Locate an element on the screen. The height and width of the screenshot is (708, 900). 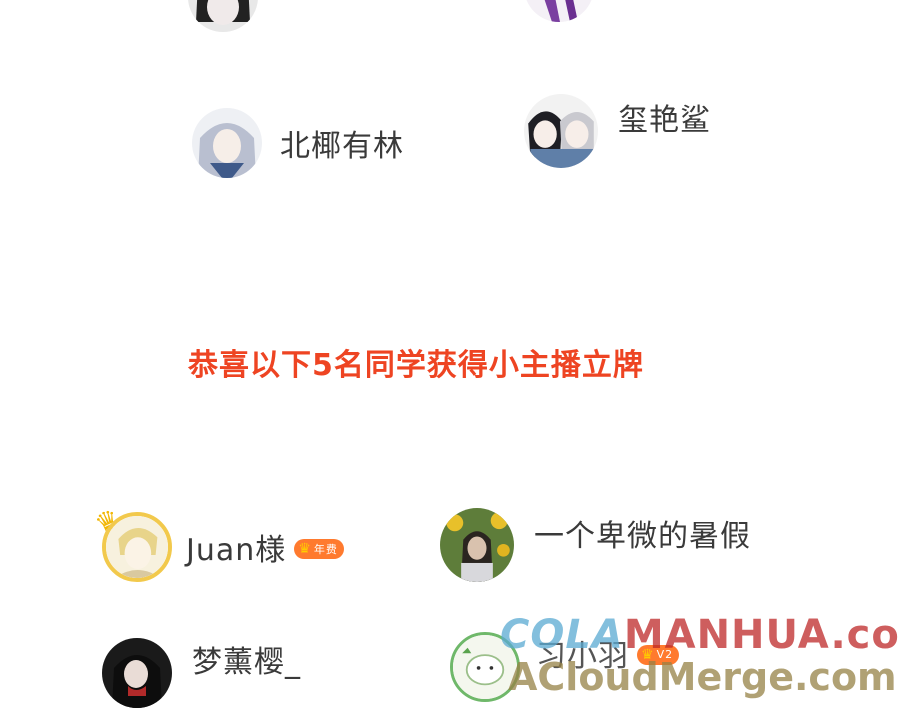
username: 一个卑微的暑假 is located at coordinates (642, 536).